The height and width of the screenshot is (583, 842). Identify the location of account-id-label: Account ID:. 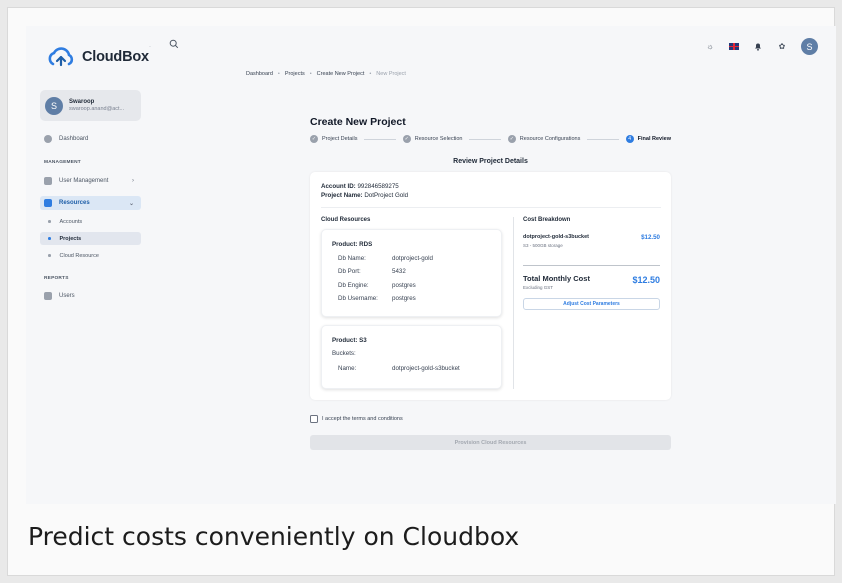
(338, 186).